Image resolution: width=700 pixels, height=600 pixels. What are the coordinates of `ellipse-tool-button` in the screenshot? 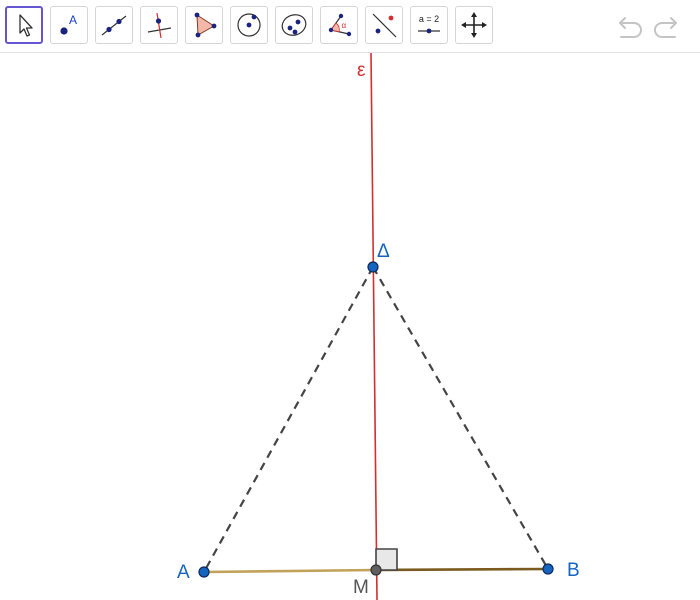 It's located at (294, 25).